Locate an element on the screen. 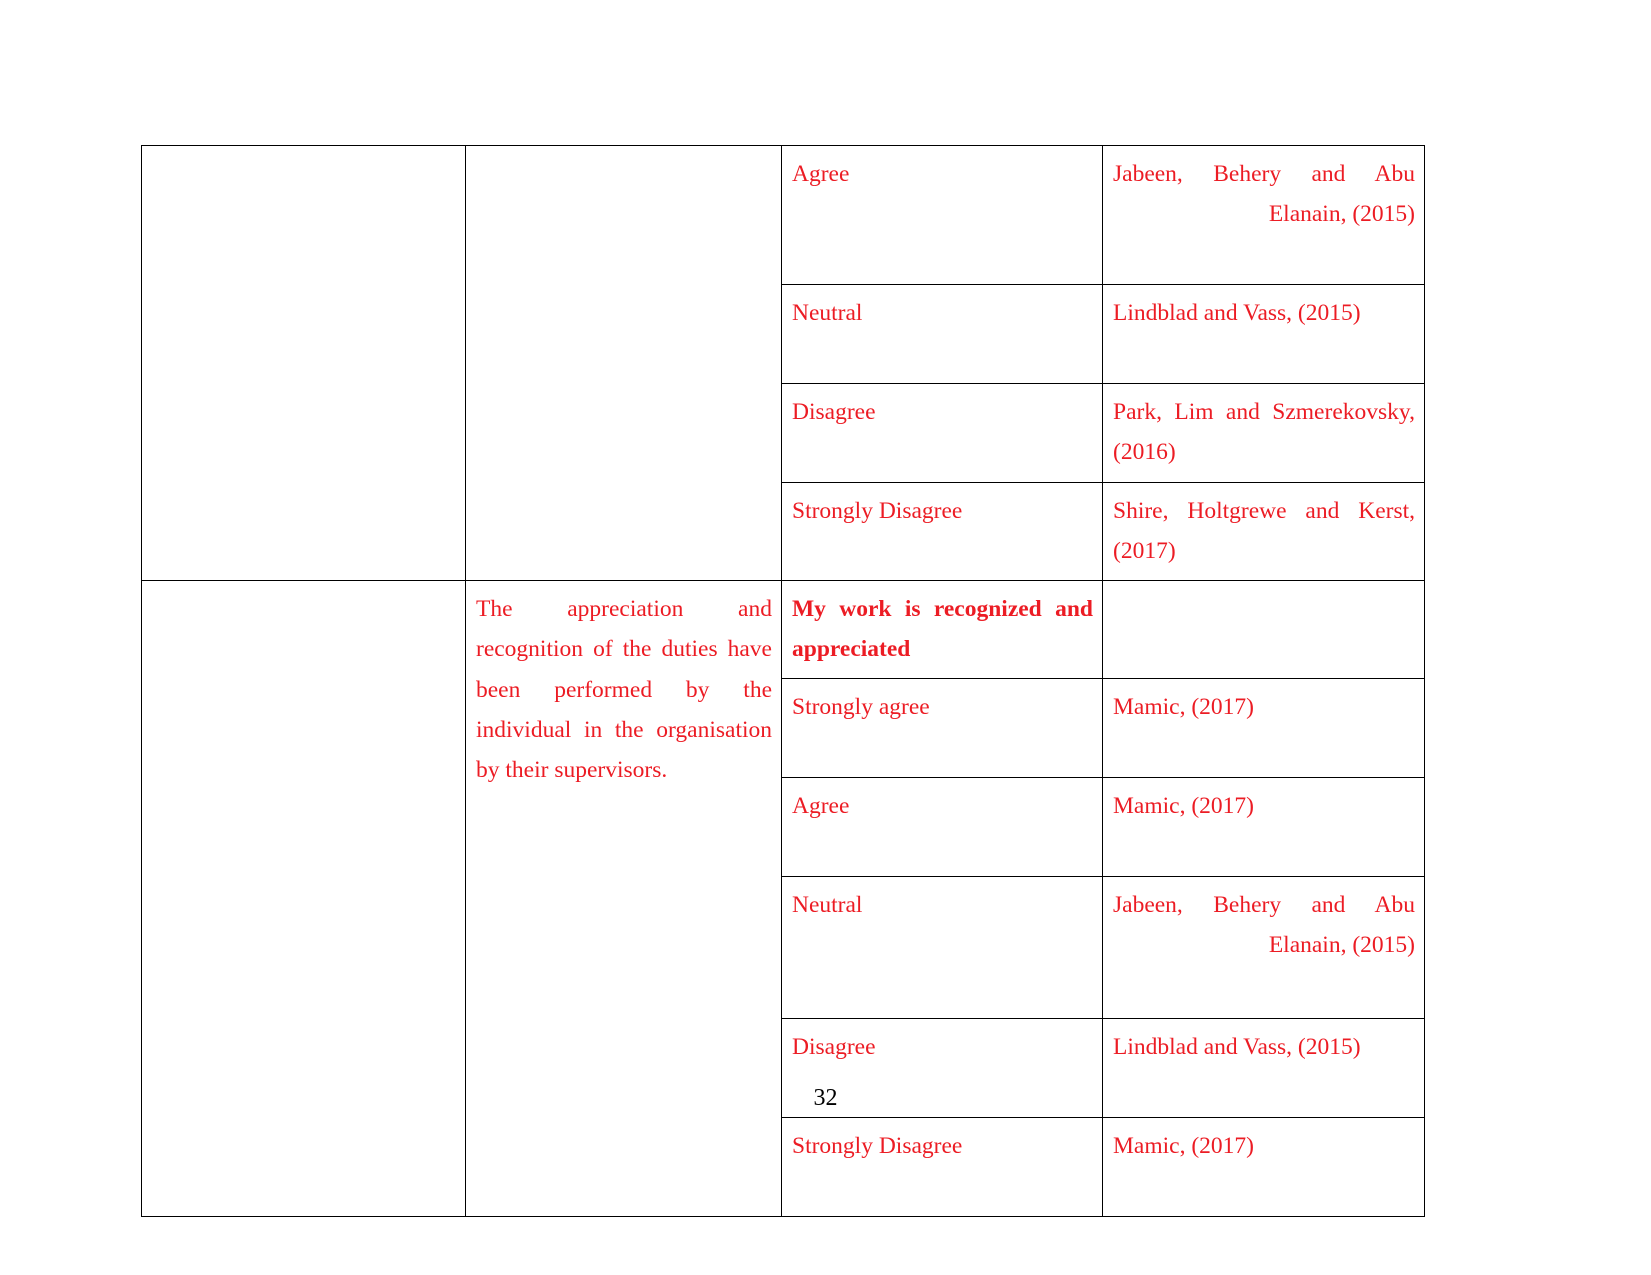 The height and width of the screenshot is (1275, 1651). source-cell: Shire, Holtgrewe and Kerst, (2017) is located at coordinates (1263, 531).